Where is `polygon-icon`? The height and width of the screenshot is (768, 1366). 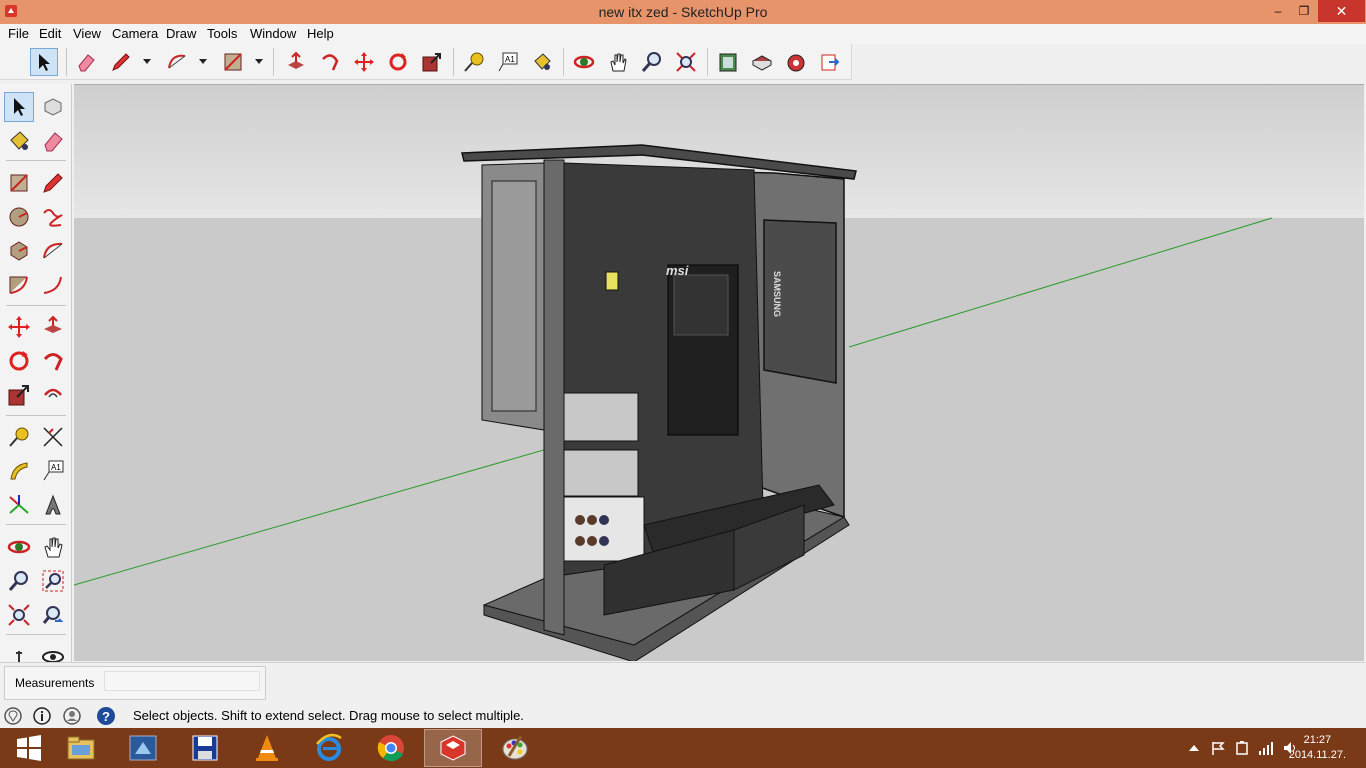 polygon-icon is located at coordinates (19, 251).